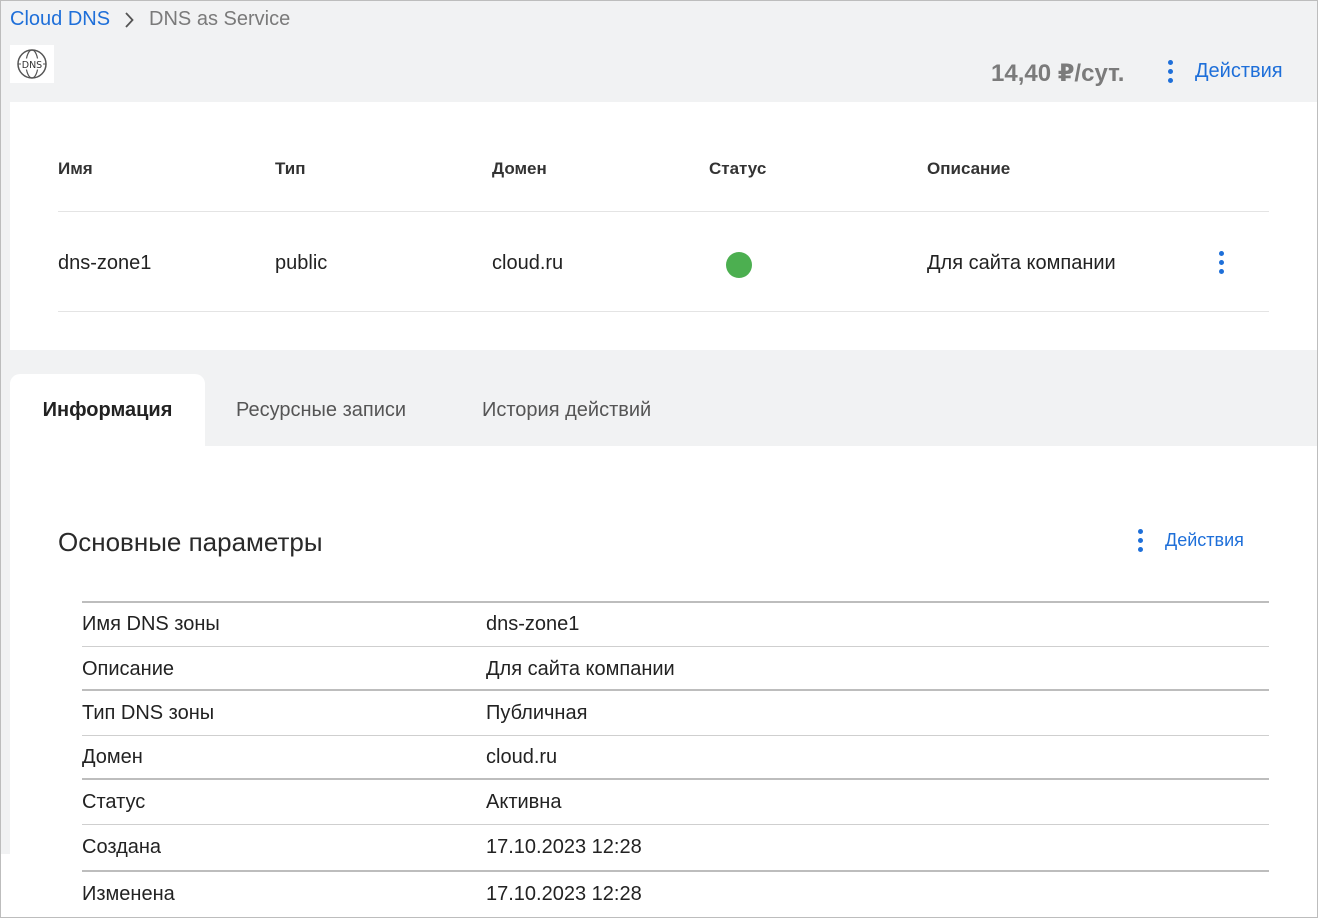  What do you see at coordinates (290, 168) in the screenshot?
I see `column-header-type: Тип` at bounding box center [290, 168].